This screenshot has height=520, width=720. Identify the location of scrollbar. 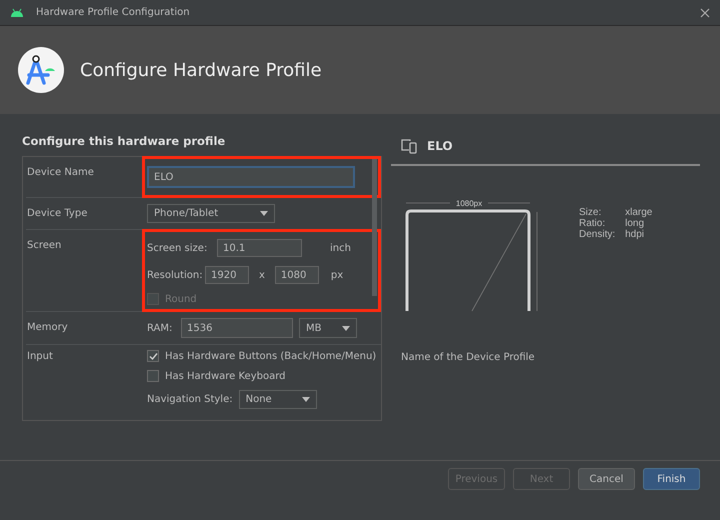
(374, 227).